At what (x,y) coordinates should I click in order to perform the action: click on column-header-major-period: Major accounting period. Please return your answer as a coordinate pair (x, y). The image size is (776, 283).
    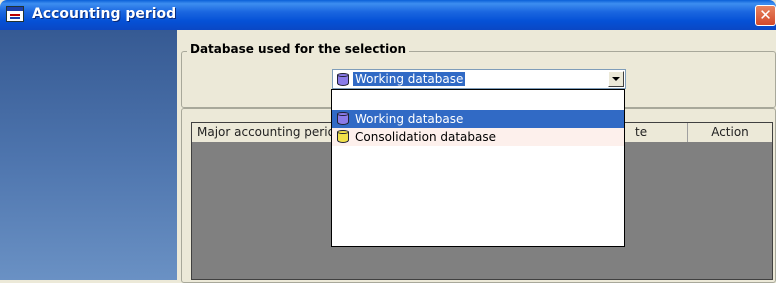
    Looking at the image, I should click on (263, 132).